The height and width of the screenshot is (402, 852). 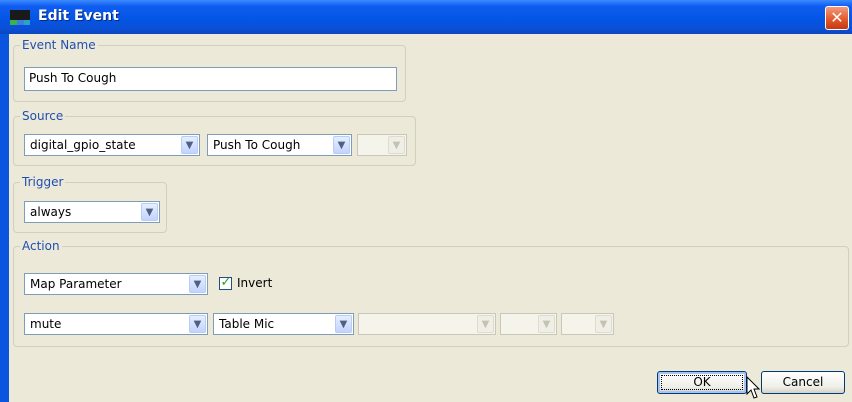 I want to click on parameter-select: mute ▼, so click(x=116, y=324).